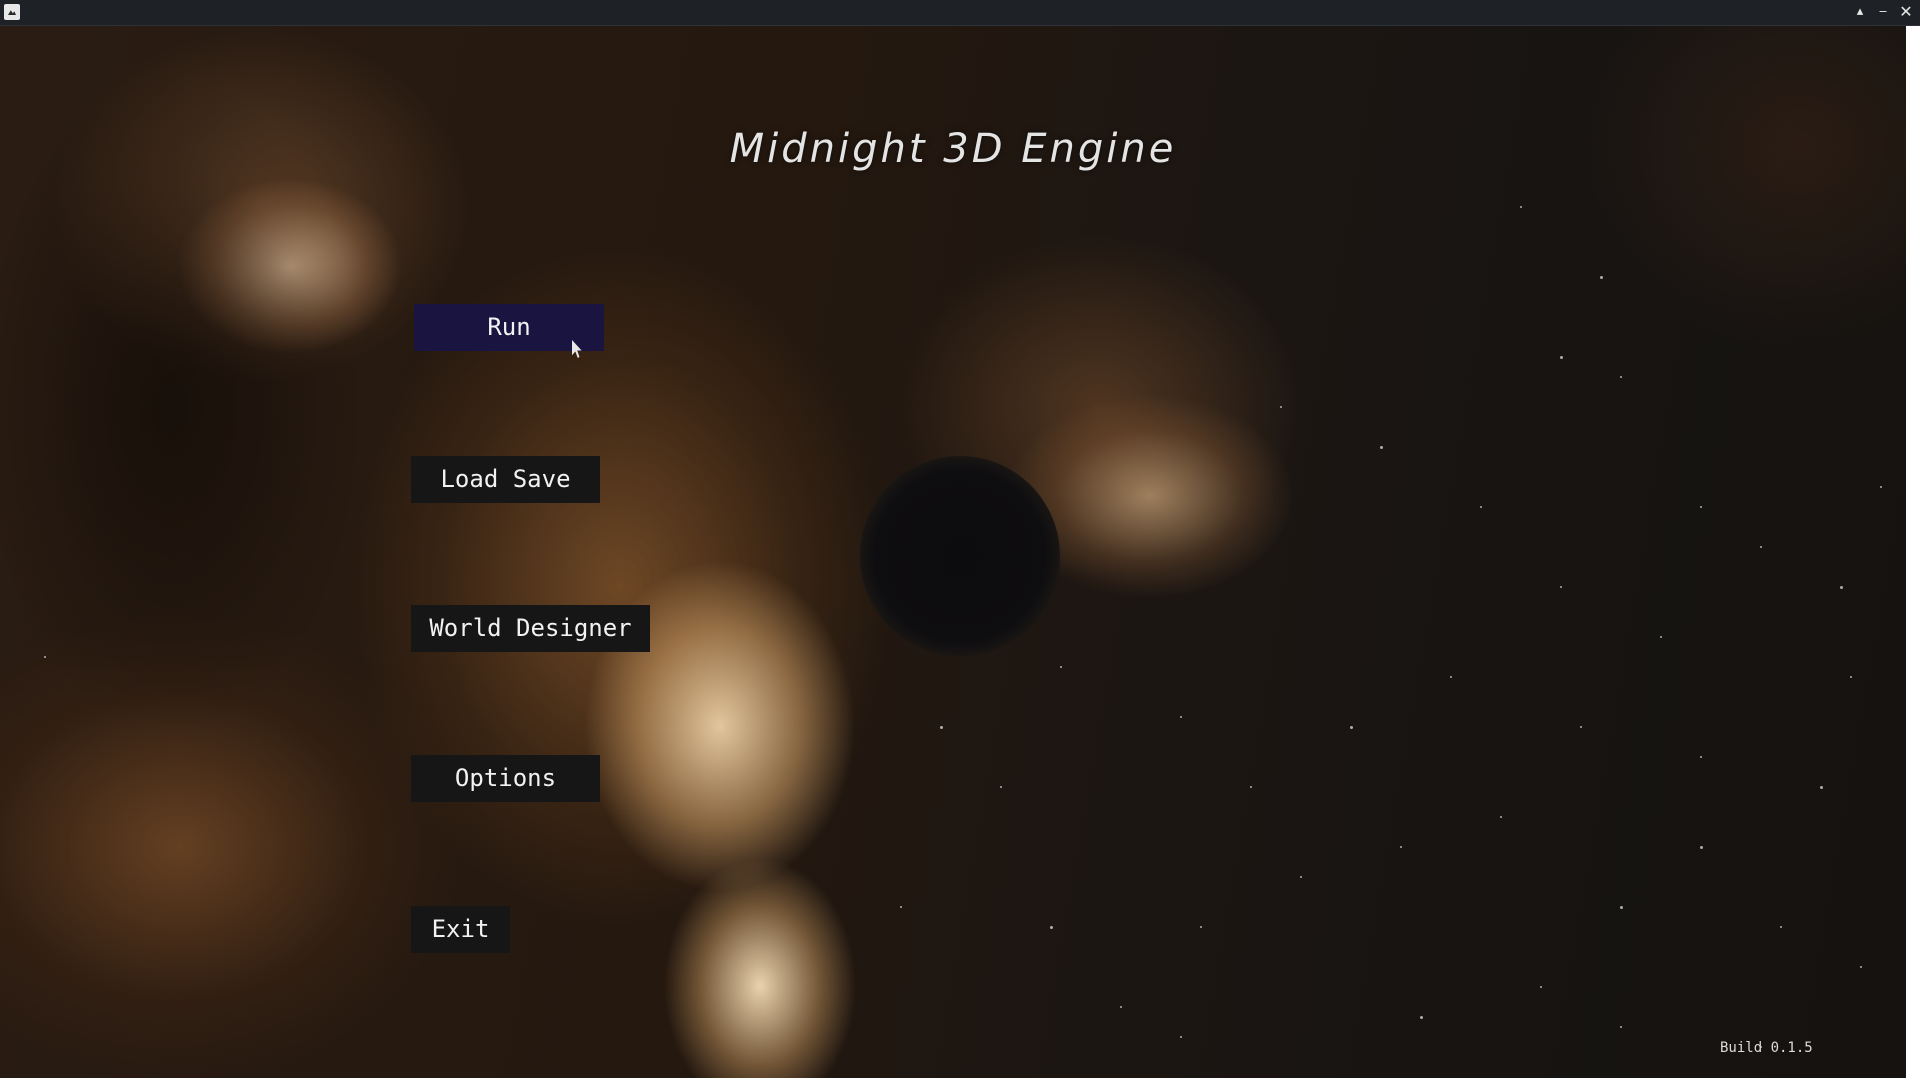 This screenshot has width=1920, height=1080. Describe the element at coordinates (505, 778) in the screenshot. I see `options-button: Options` at that location.